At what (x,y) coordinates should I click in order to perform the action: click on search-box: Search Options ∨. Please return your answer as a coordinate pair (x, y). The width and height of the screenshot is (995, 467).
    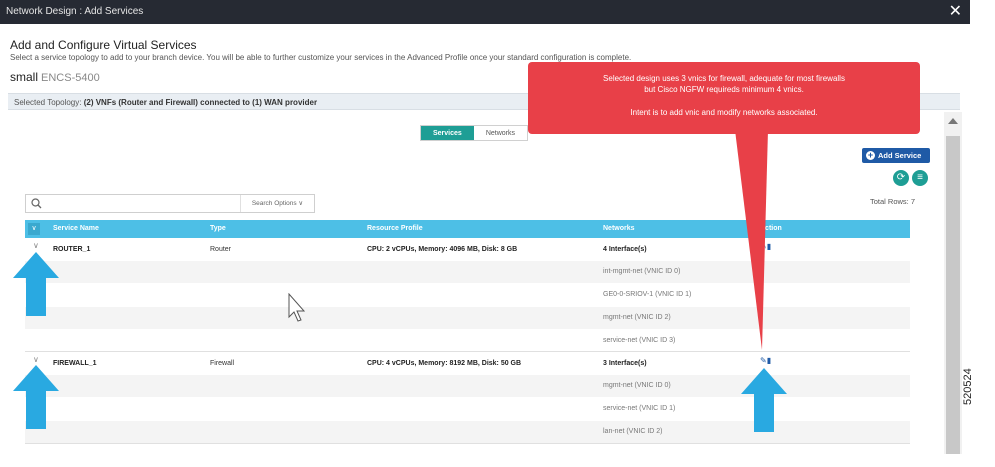
    Looking at the image, I should click on (170, 203).